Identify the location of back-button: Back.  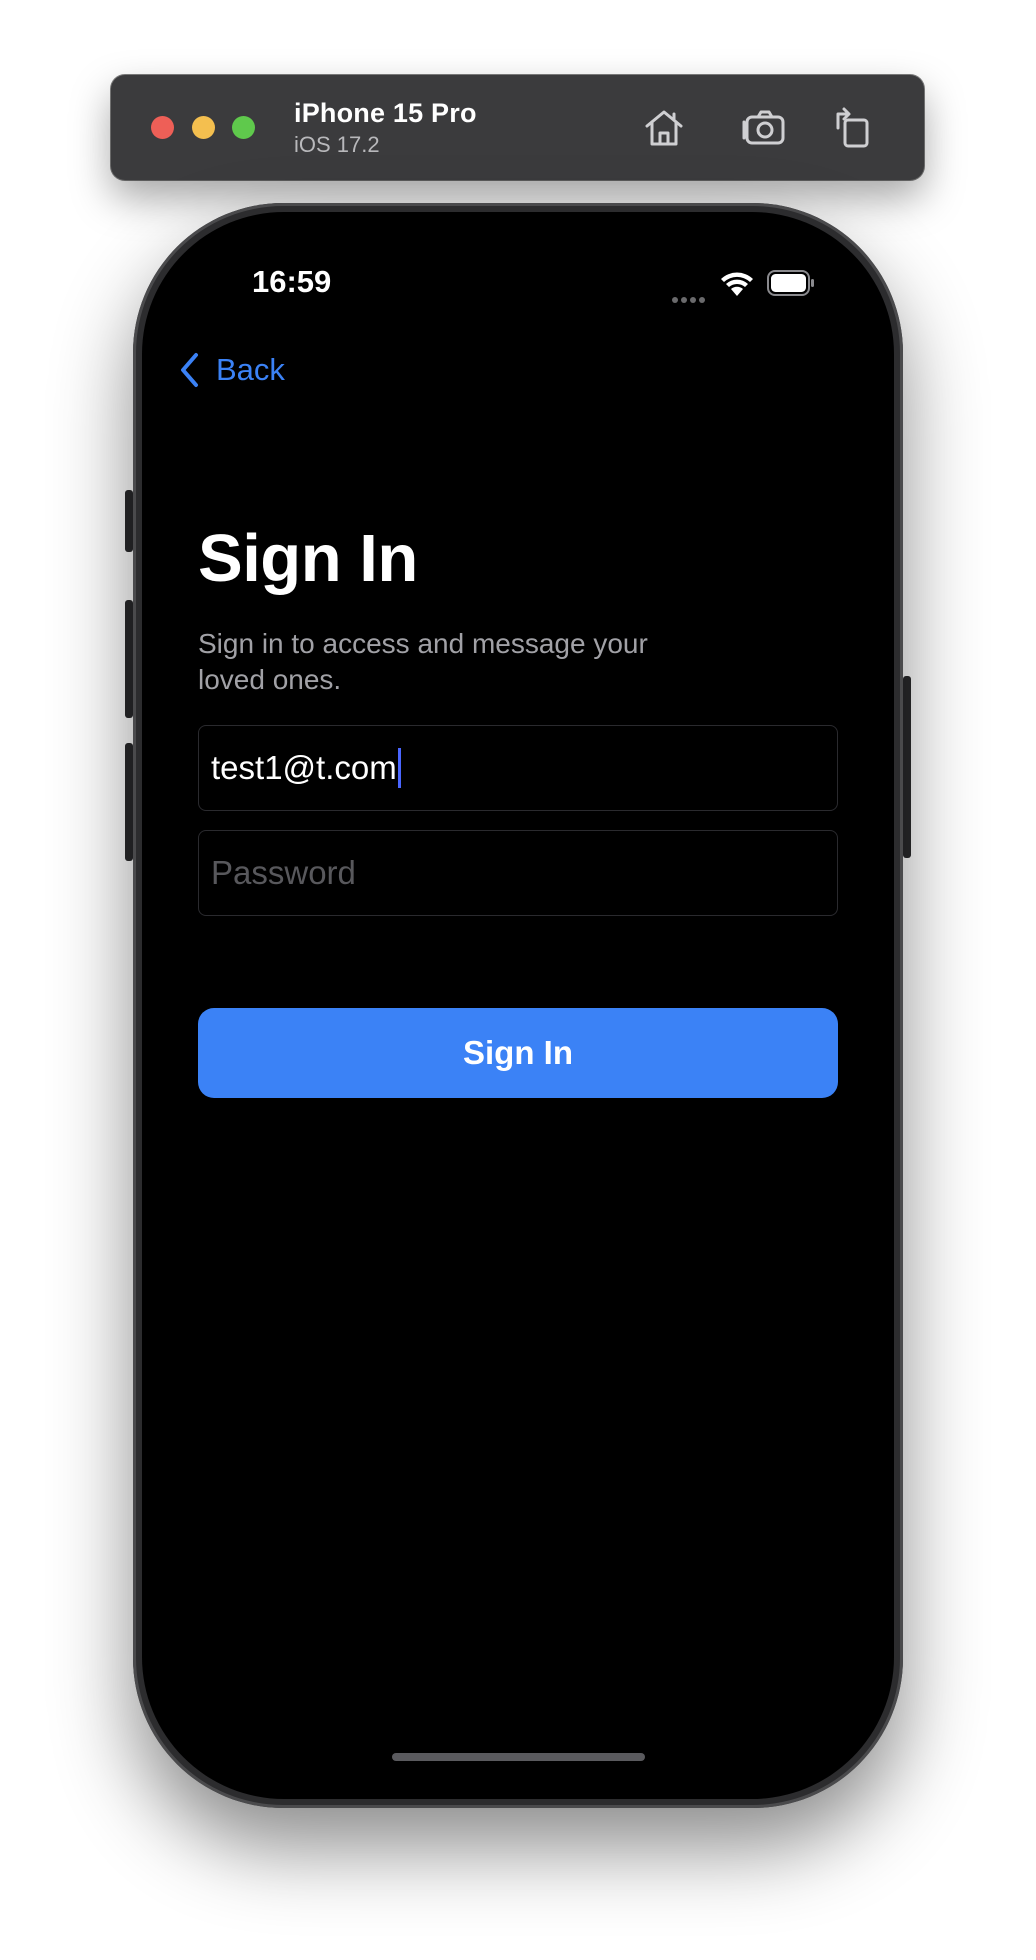
(231, 370).